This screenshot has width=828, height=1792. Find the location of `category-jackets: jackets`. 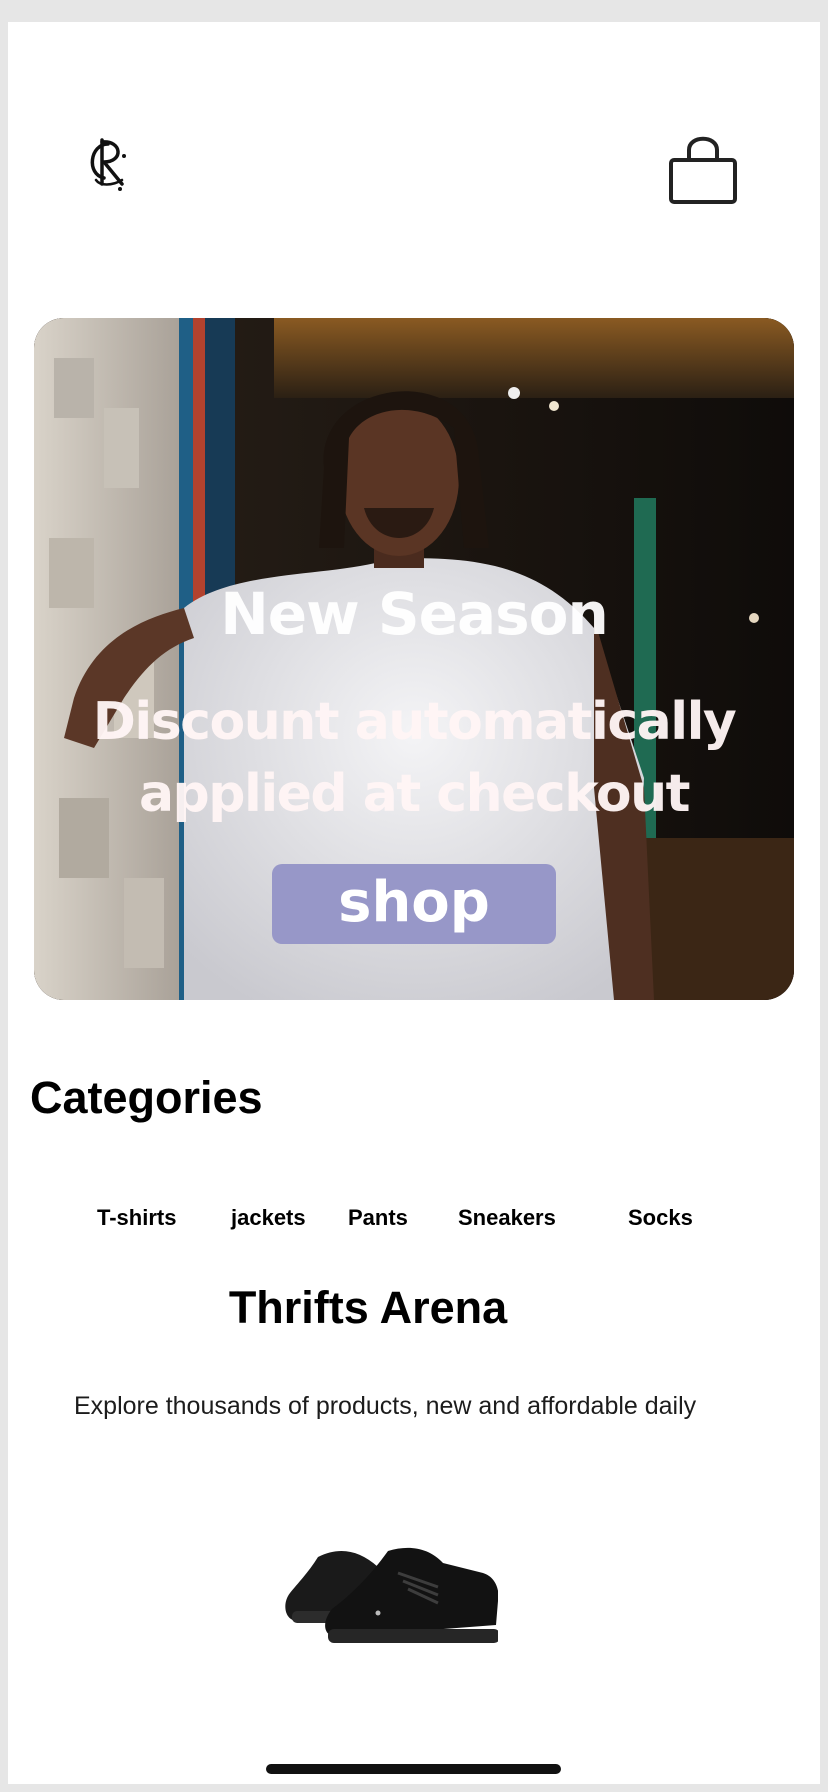

category-jackets: jackets is located at coordinates (268, 1218).